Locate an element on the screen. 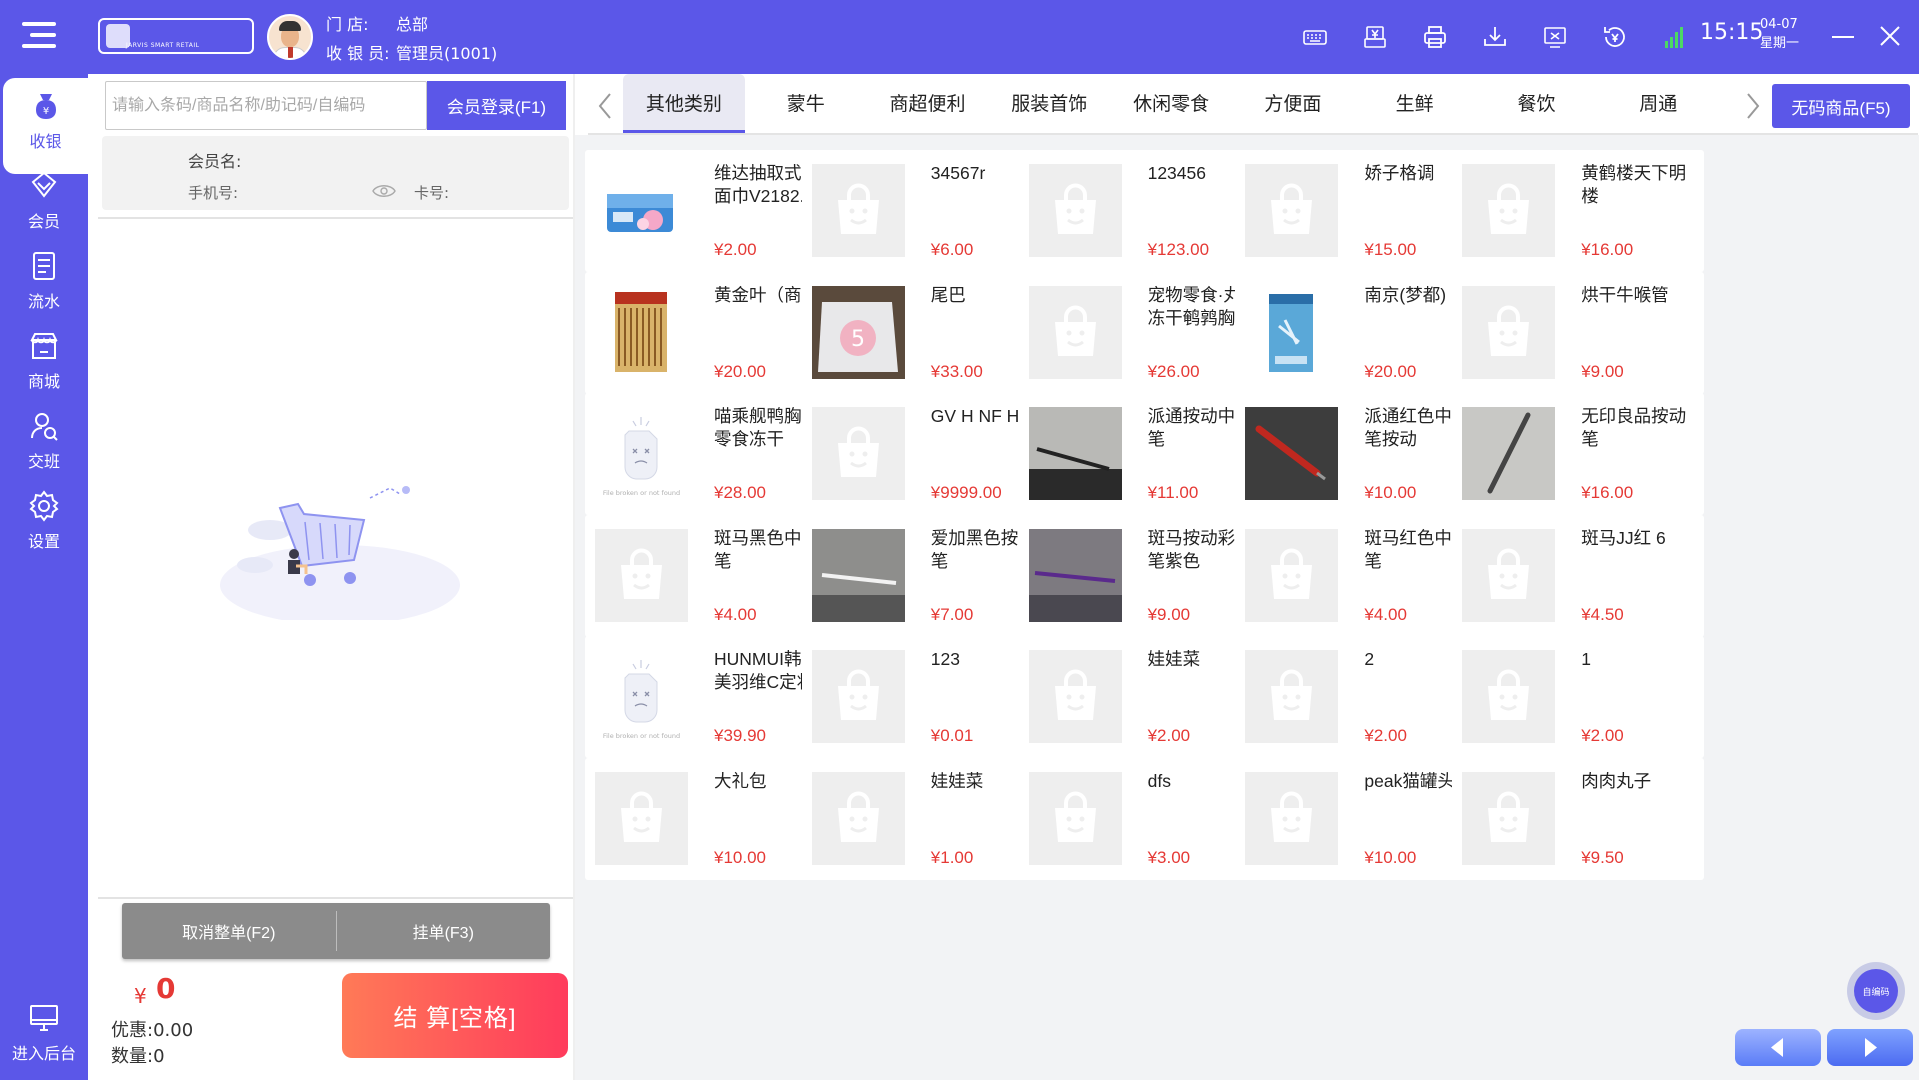 The height and width of the screenshot is (1086, 1919). product-card: 肉肉丸子 ¥9.50 is located at coordinates (1578, 819).